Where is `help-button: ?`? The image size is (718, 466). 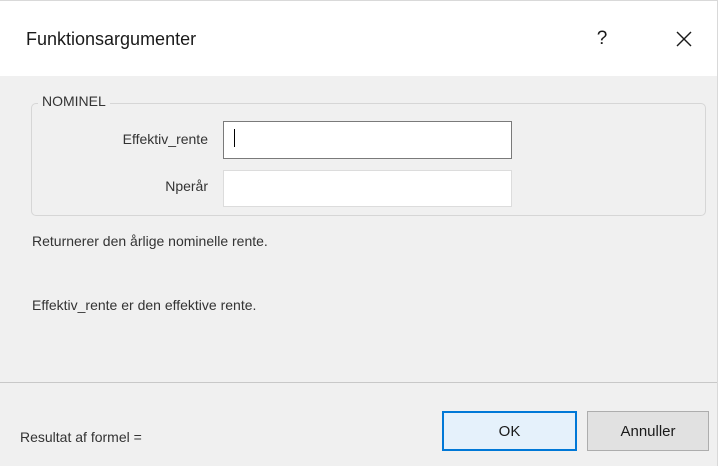 help-button: ? is located at coordinates (602, 39).